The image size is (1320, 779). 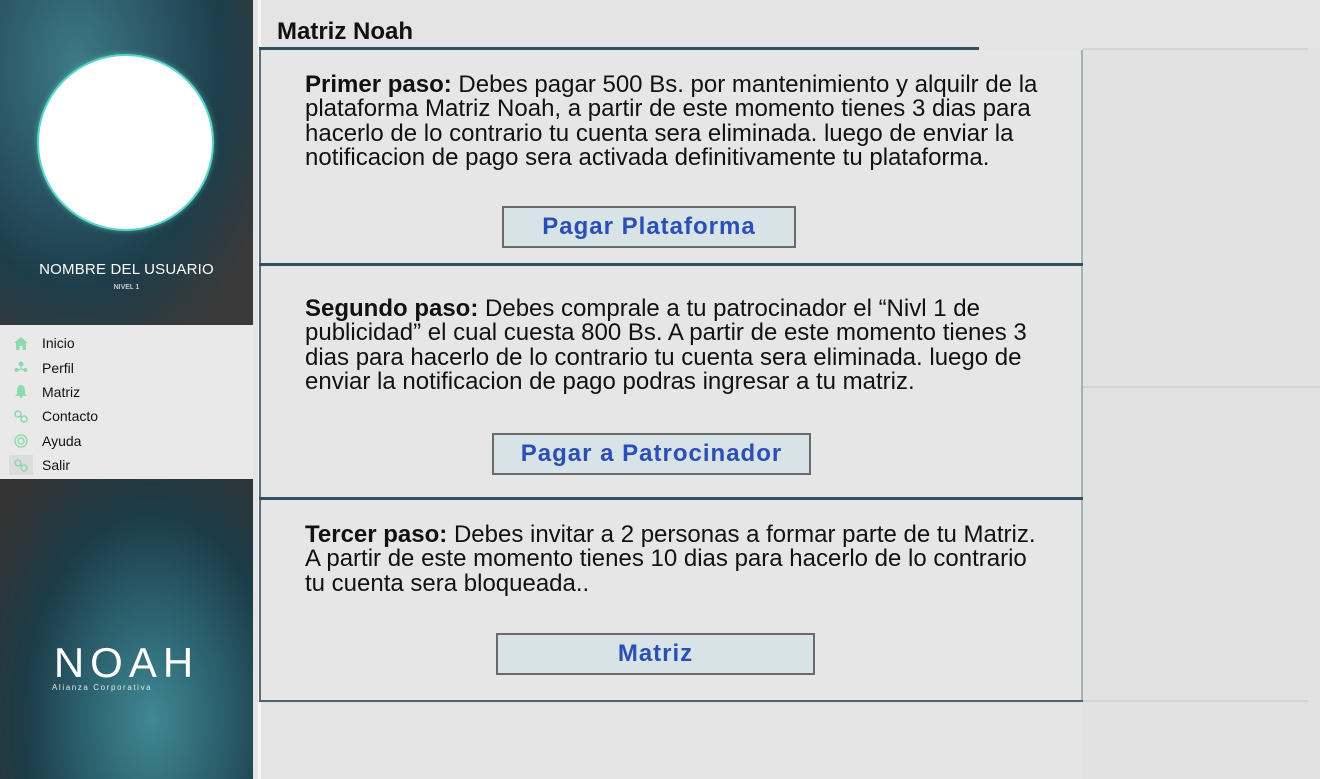 I want to click on pagar-patrocinador-button: Pagar a Patrocinador, so click(x=651, y=454).